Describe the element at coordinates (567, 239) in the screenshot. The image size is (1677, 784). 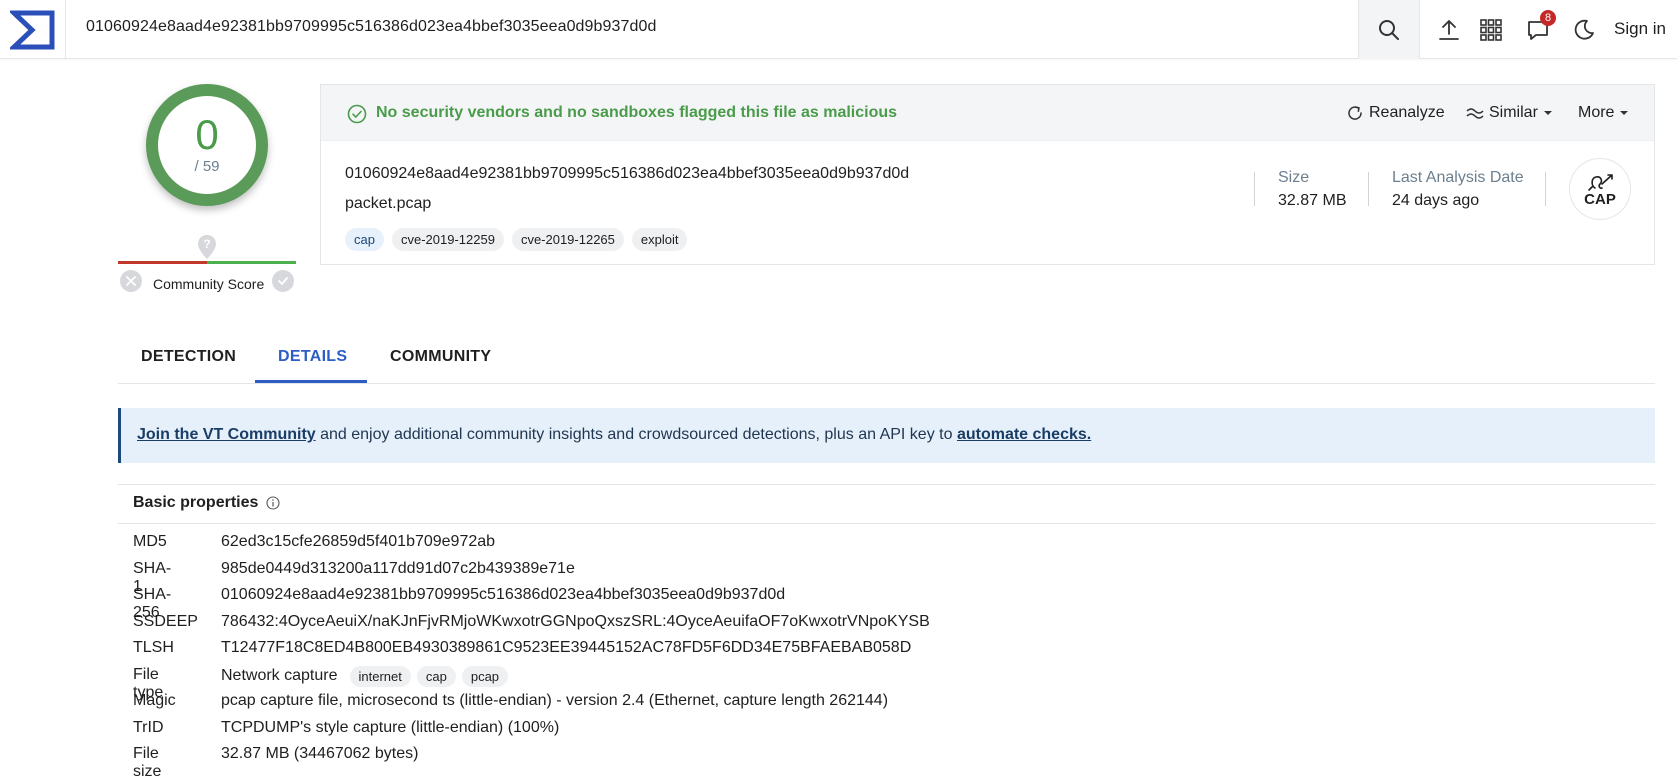
I see `tag: cve-2019-12265` at that location.